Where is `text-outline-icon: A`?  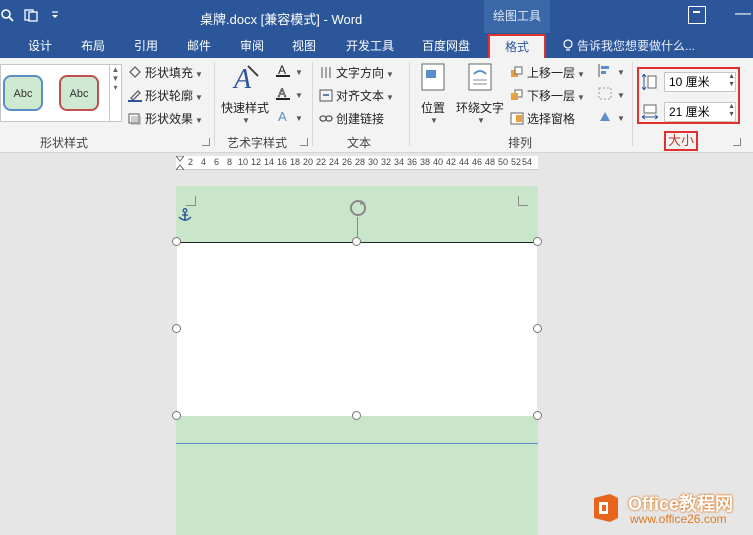 text-outline-icon: A is located at coordinates (283, 93).